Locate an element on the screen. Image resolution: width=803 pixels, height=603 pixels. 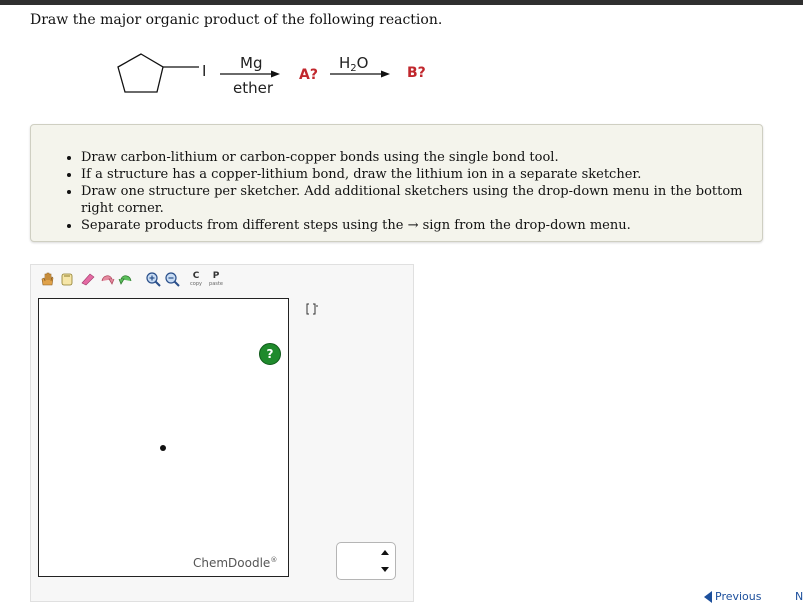
reaction-scheme: I Mg ether A? H2O B? is located at coordinates (280, 76).